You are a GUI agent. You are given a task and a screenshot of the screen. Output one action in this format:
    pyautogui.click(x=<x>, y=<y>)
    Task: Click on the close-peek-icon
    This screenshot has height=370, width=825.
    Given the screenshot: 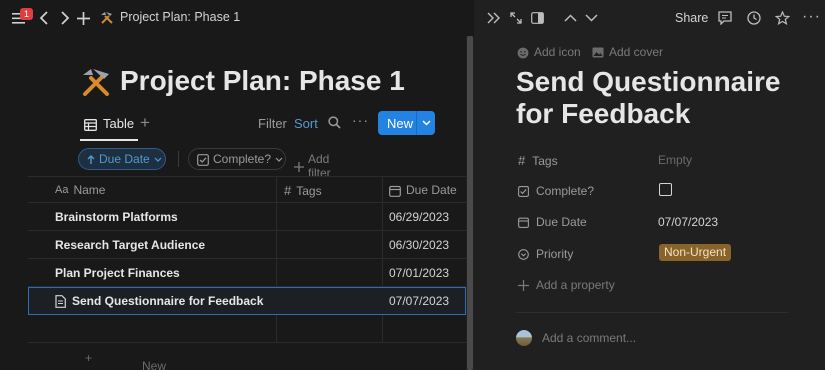 What is the action you would take?
    pyautogui.click(x=494, y=17)
    